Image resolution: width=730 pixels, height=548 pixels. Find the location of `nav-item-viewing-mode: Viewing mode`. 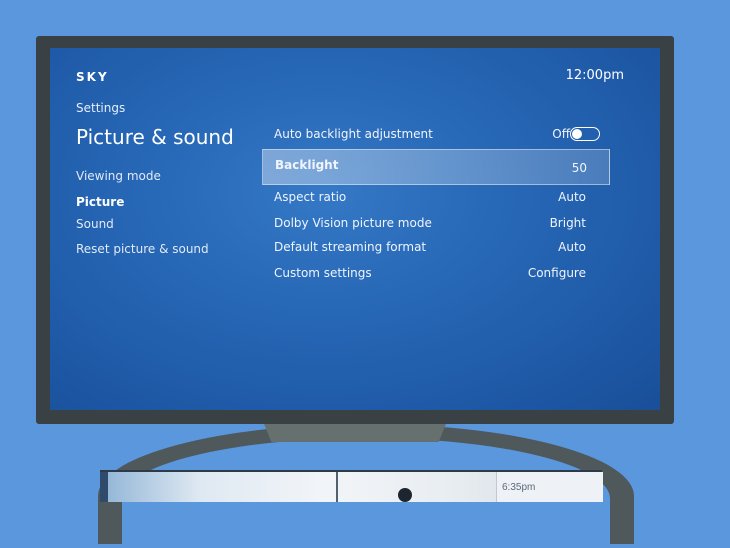

nav-item-viewing-mode: Viewing mode is located at coordinates (118, 176).